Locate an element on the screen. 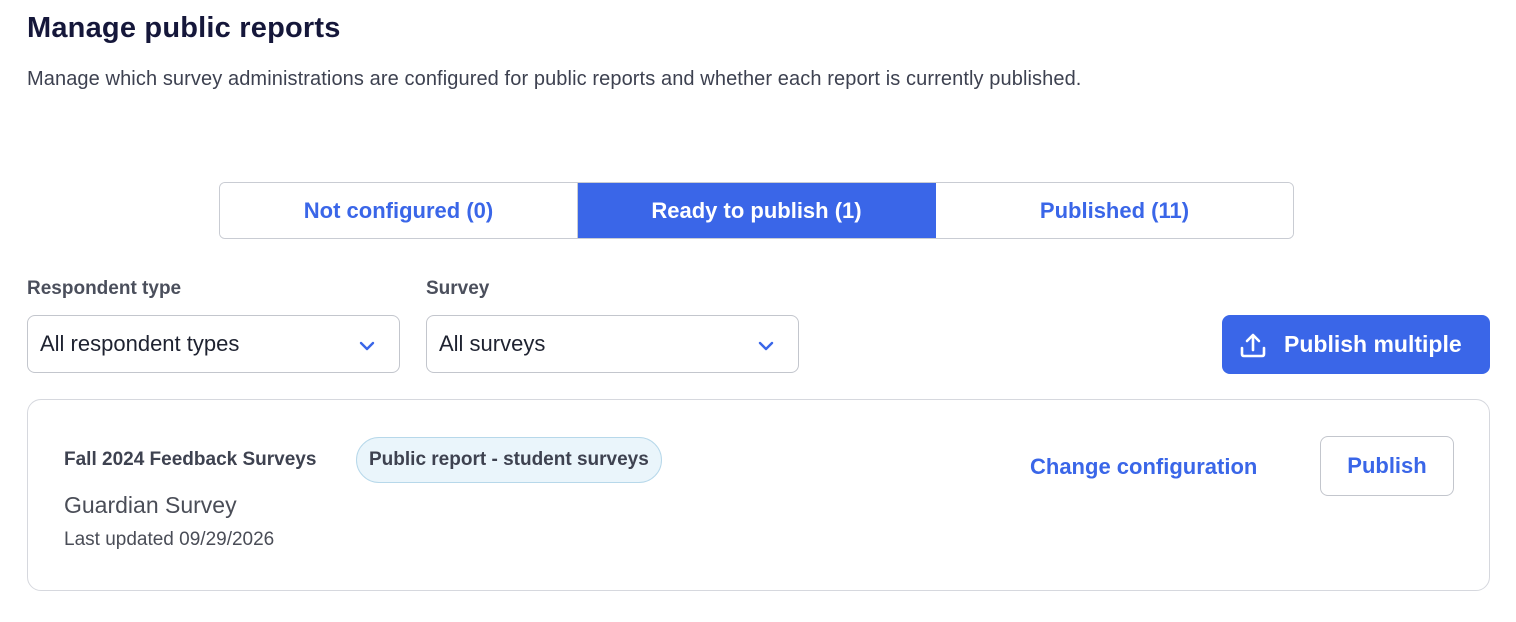  last-updated-text: Last updated 09/29/2026 is located at coordinates (169, 539).